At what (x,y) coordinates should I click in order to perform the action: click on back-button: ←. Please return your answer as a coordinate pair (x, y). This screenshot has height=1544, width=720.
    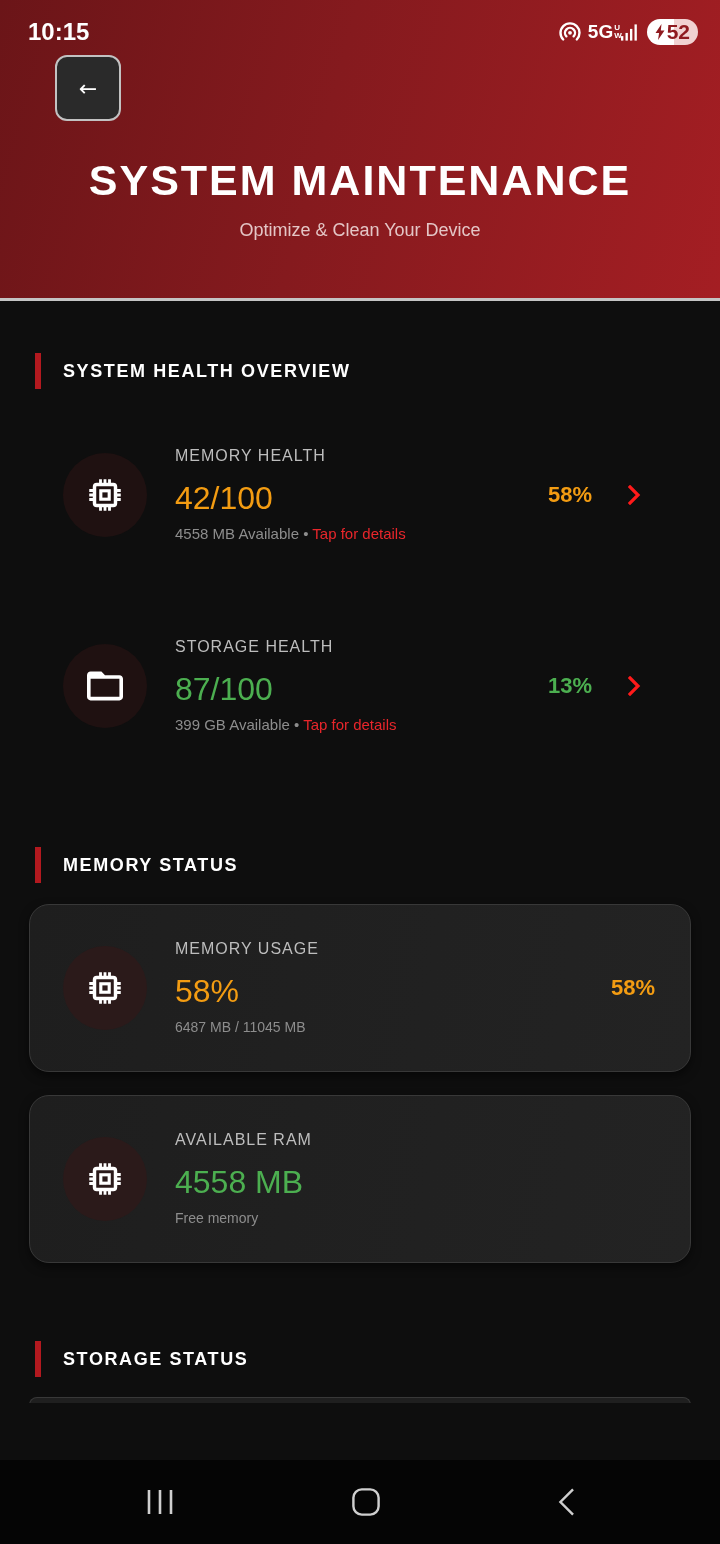
    Looking at the image, I should click on (88, 88).